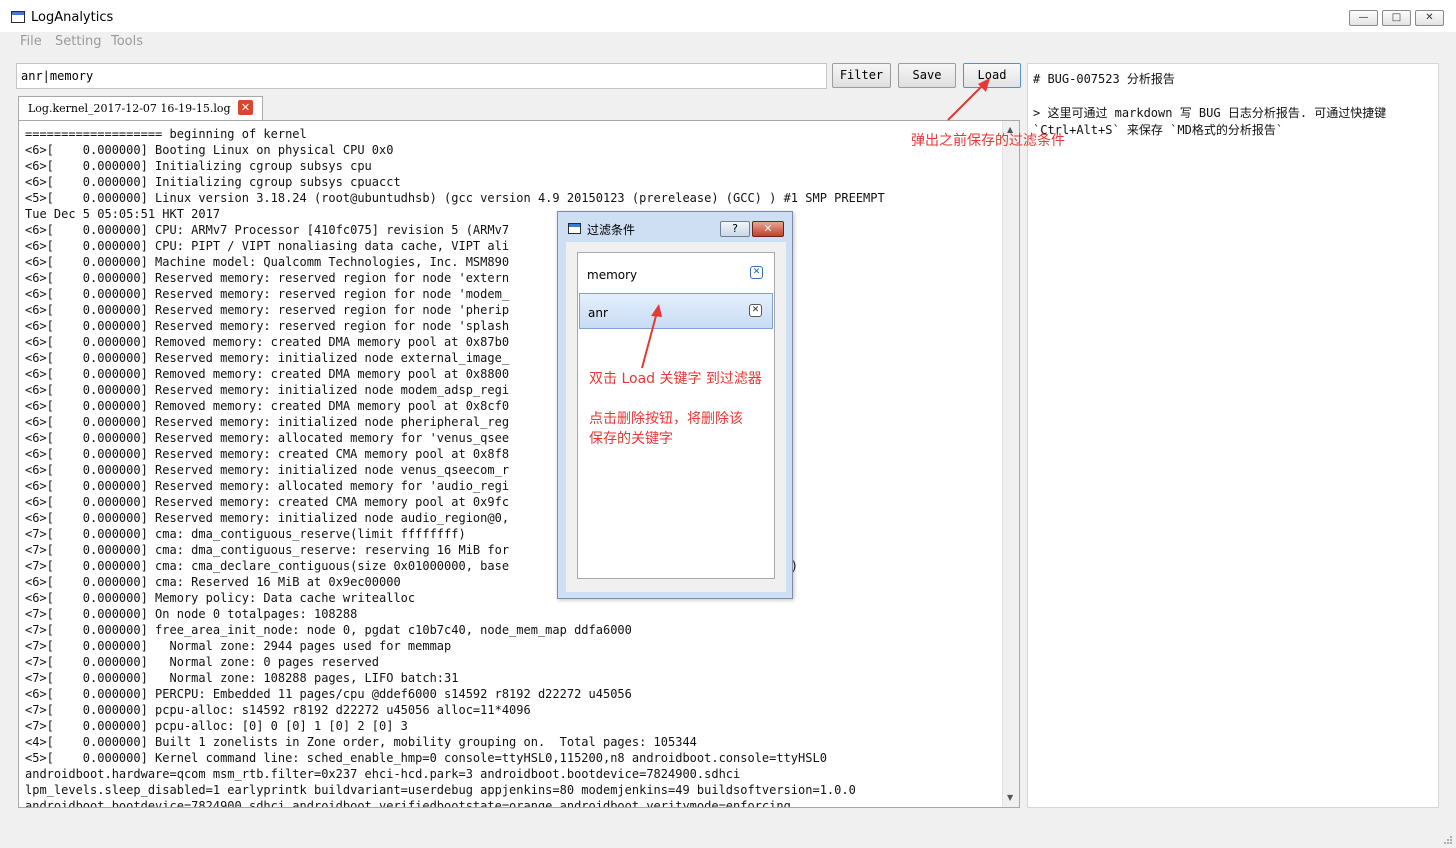  Describe the element at coordinates (1210, 113) in the screenshot. I see `markdown-quote-line-1: > 这里可通过 markdown 写 BUG 日志分析报告. 可通过快捷键` at that location.